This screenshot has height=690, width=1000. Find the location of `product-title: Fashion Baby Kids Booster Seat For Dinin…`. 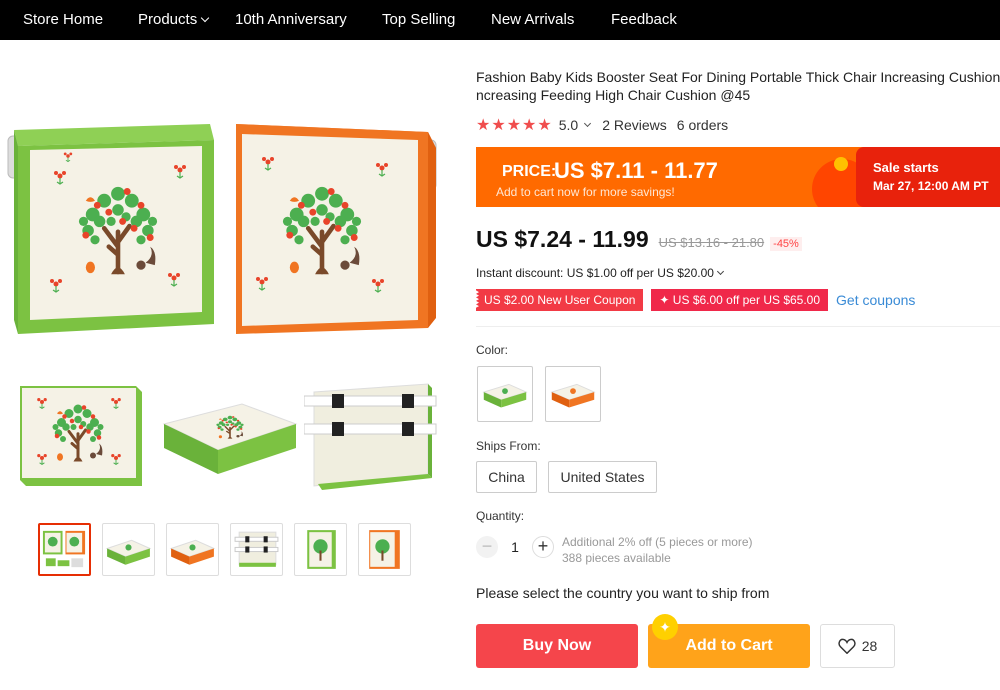

product-title: Fashion Baby Kids Booster Seat For Dinin… is located at coordinates (738, 86).